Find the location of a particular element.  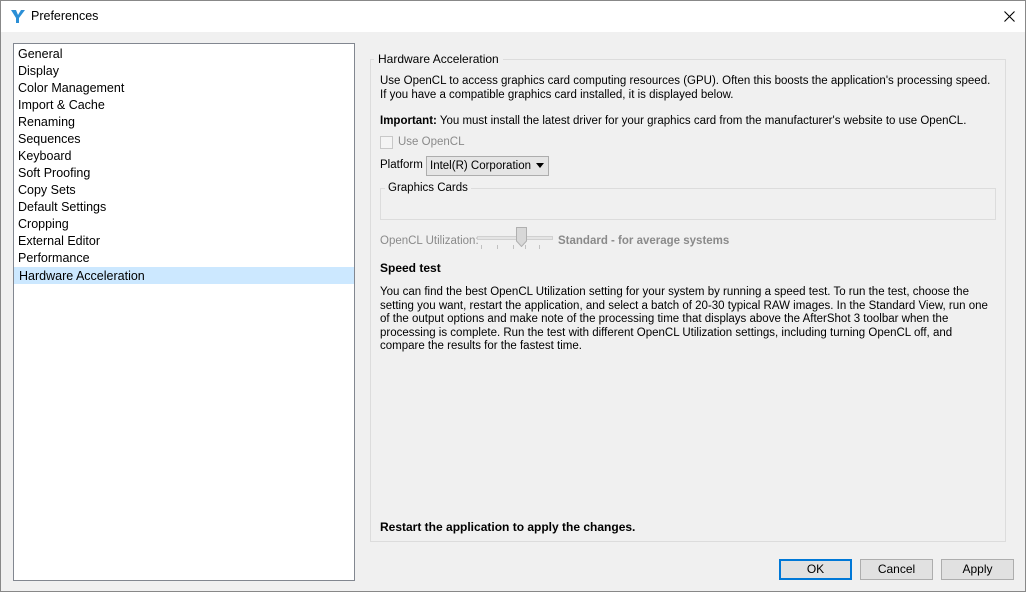

sidebar-item-default-settings: Default Settings is located at coordinates (184, 207).